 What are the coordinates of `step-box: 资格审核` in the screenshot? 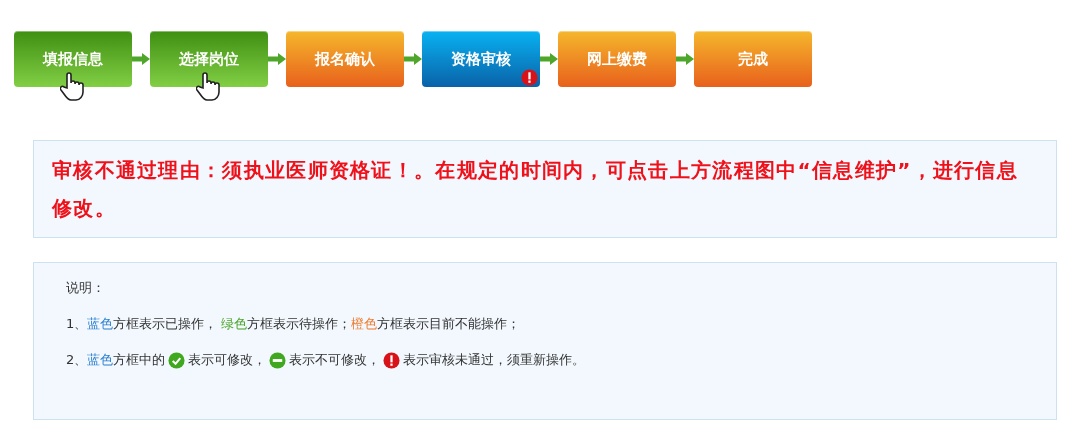 It's located at (481, 59).